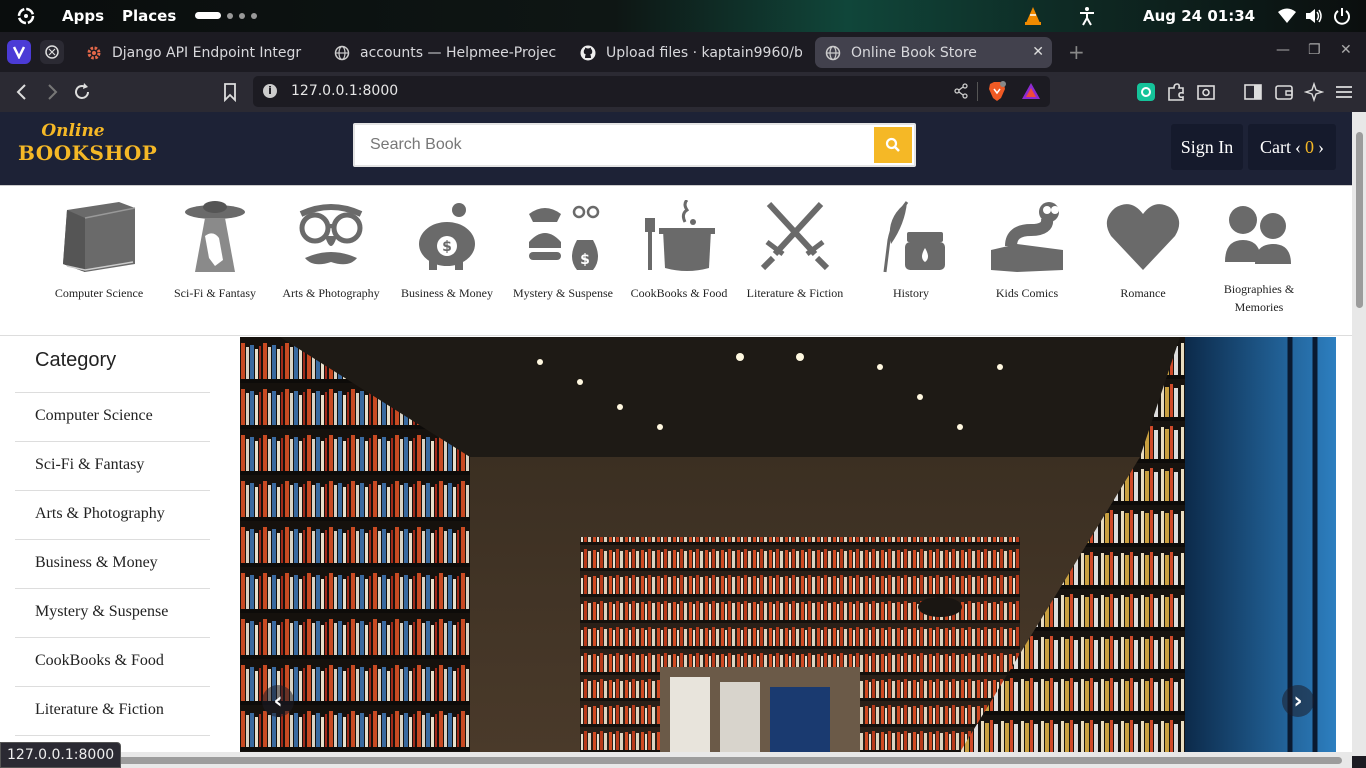 The height and width of the screenshot is (768, 1366). Describe the element at coordinates (893, 145) in the screenshot. I see `search-button` at that location.